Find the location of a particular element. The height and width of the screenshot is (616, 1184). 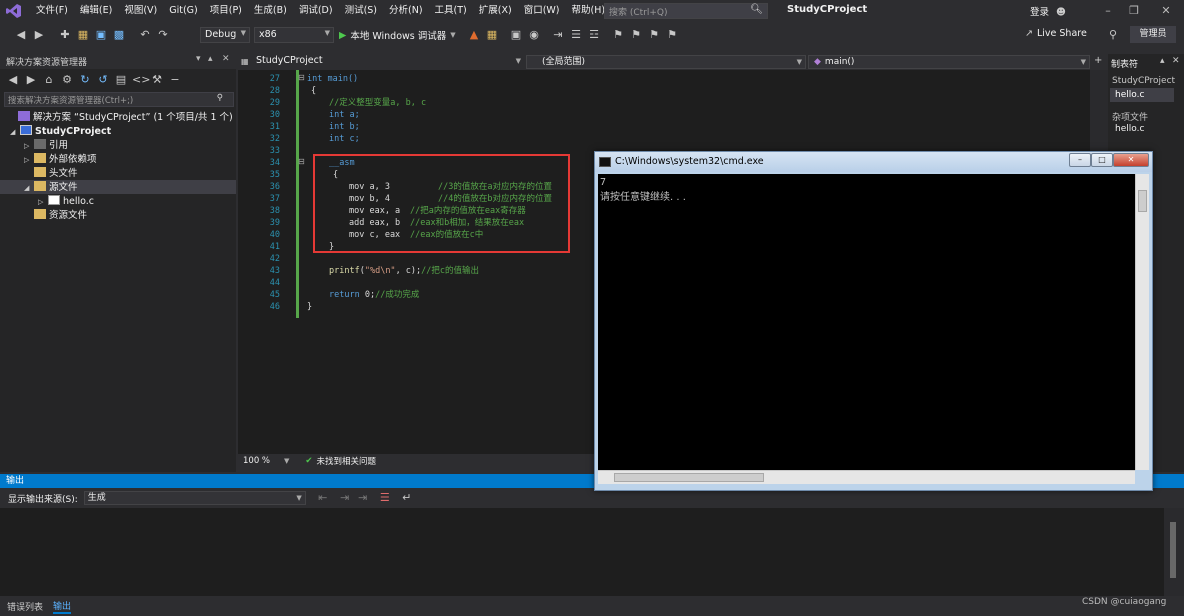

save-all-icon: ▩ is located at coordinates (119, 35).